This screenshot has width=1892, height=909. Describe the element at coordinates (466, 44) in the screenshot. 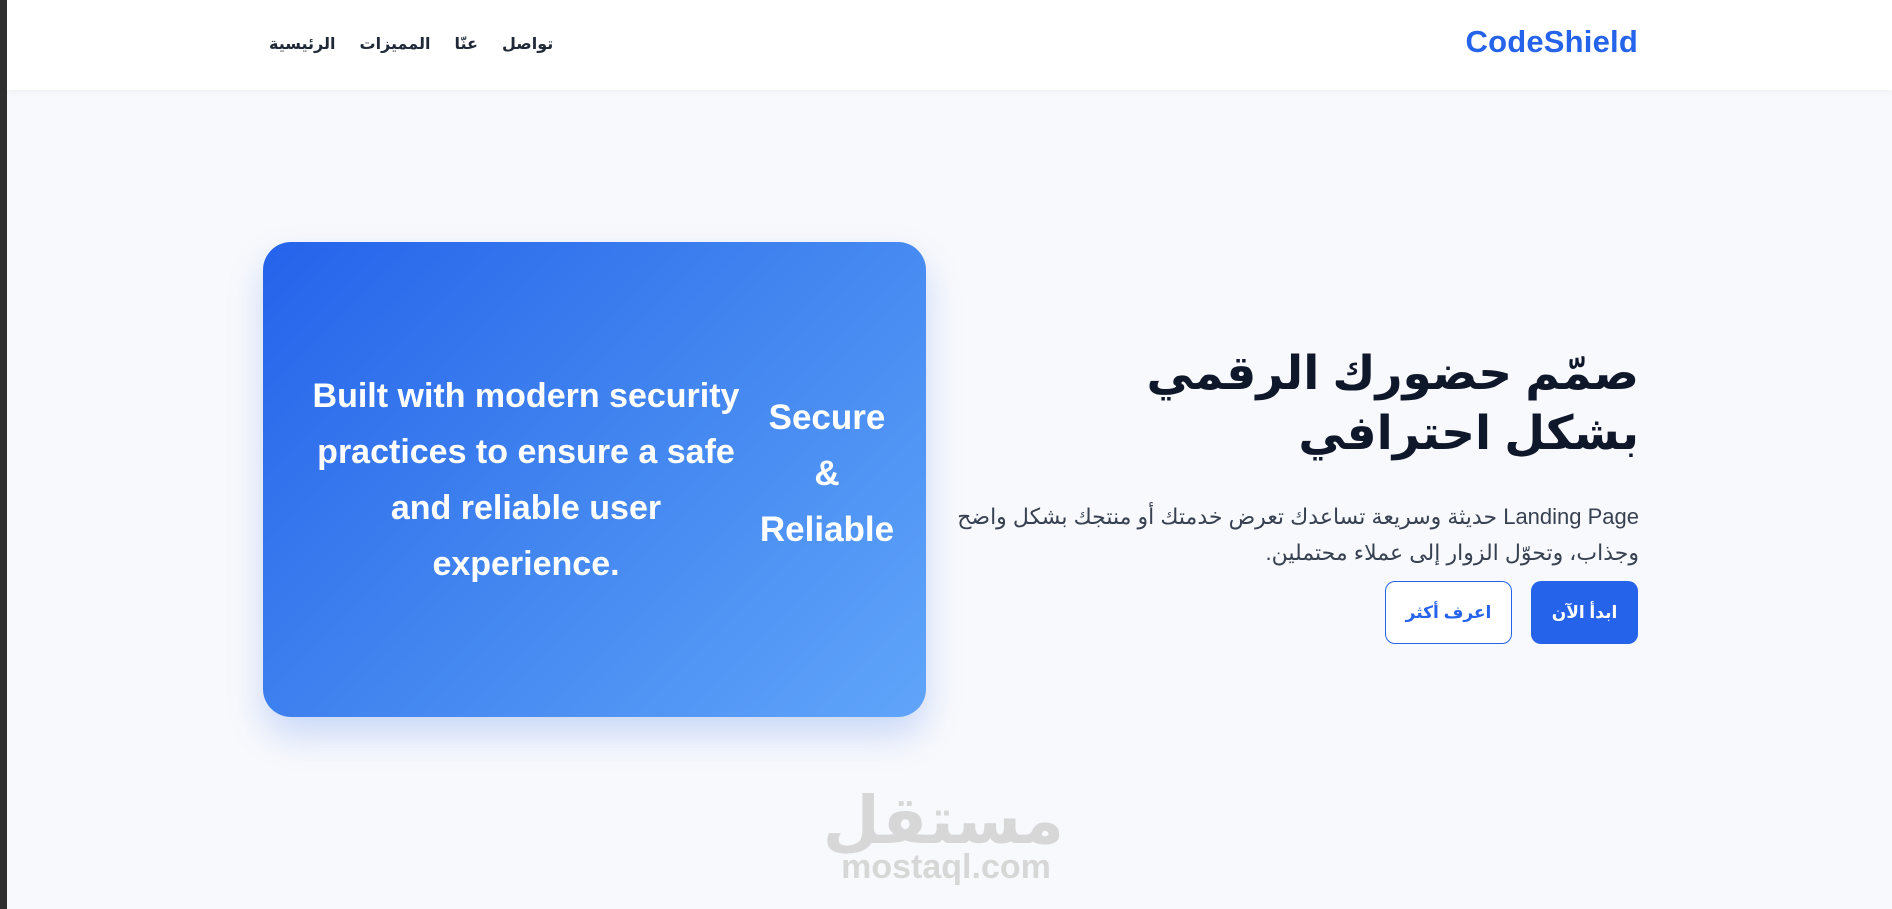

I see `nav-link-about: عنّا` at that location.